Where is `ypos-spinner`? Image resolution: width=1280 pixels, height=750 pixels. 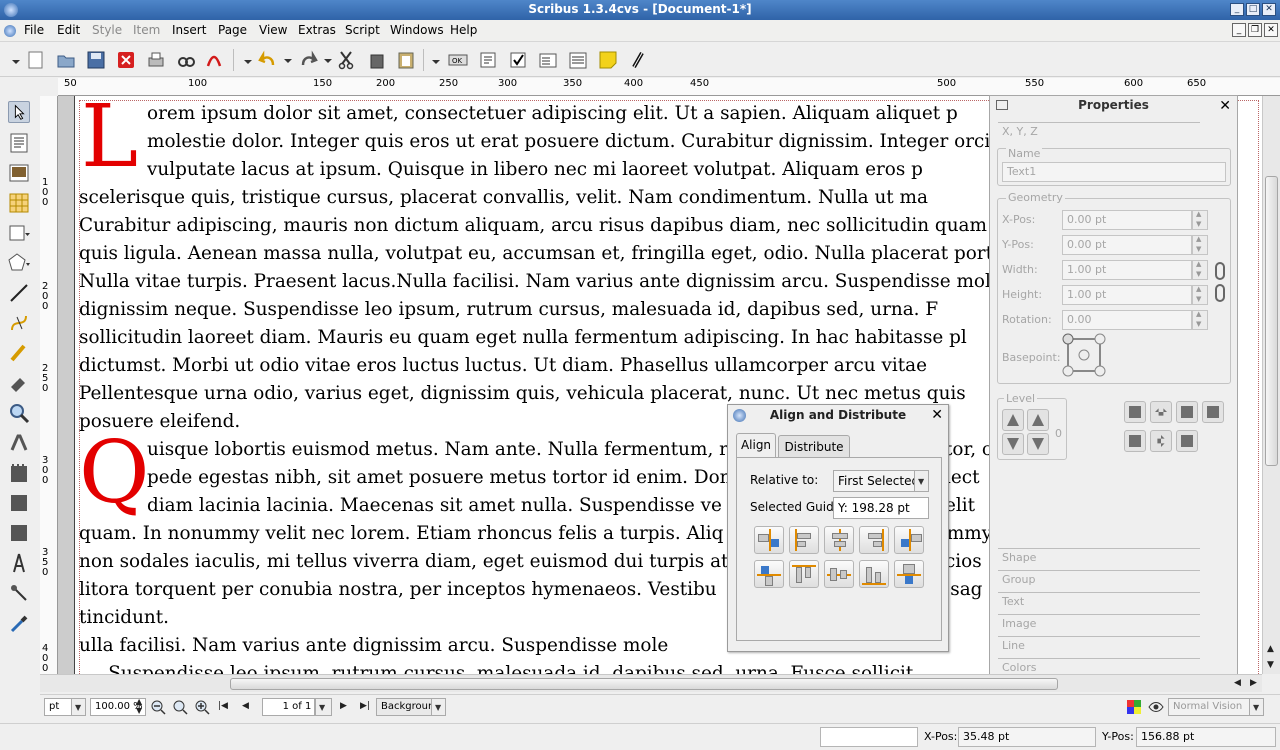
ypos-spinner is located at coordinates (1200, 245).